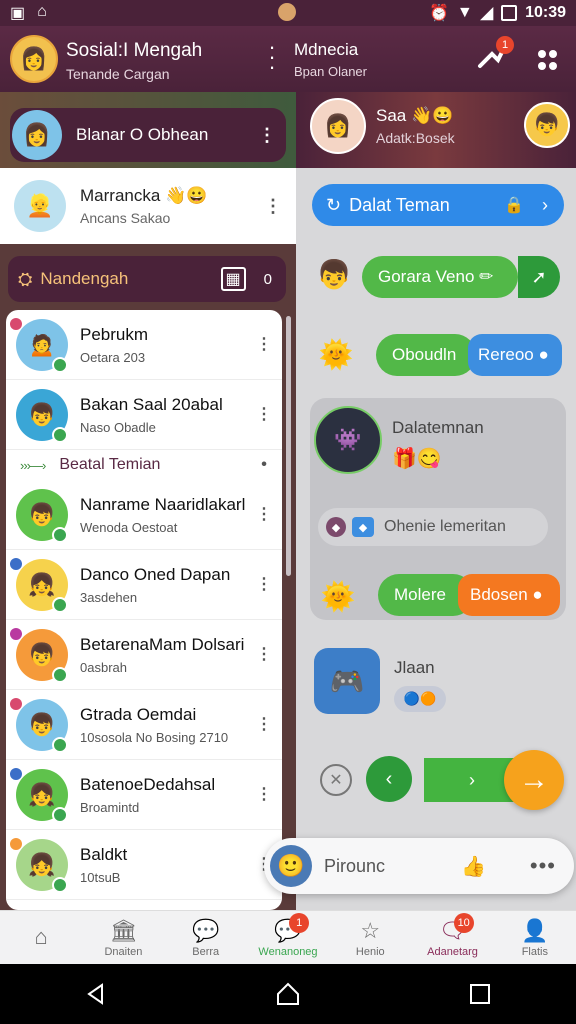  Describe the element at coordinates (162, 644) in the screenshot. I see `contact-name: BetarenaMam Dolsari` at that location.